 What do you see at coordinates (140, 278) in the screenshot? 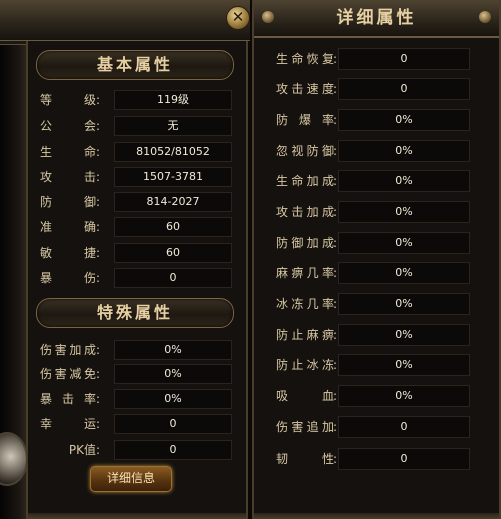
I see `attr-row-crit-damage: 暴伤 : 0` at bounding box center [140, 278].